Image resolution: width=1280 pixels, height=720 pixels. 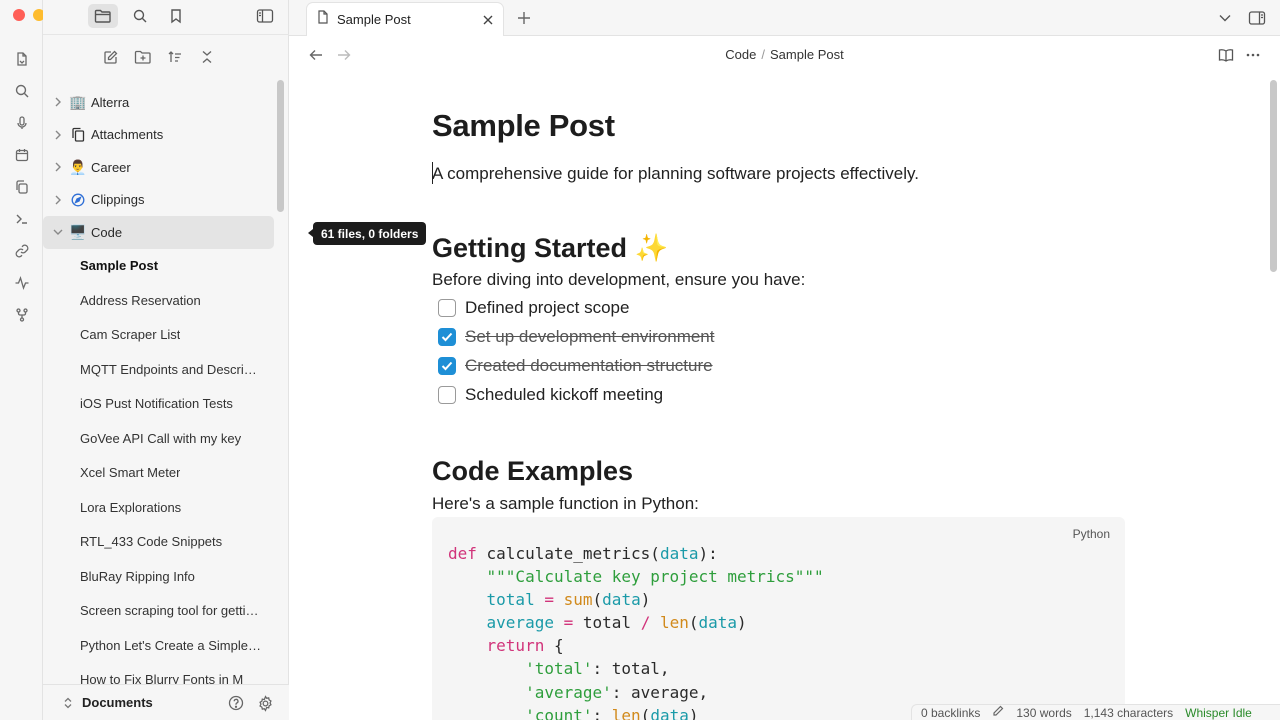 I want to click on file-item: Lora Explorations, so click(x=159, y=507).